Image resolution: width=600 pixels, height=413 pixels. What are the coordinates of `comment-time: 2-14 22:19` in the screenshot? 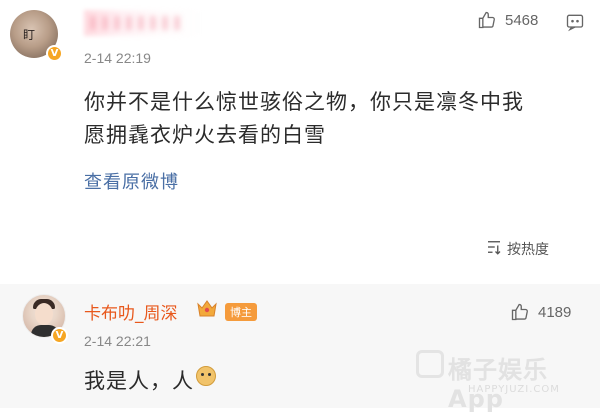 It's located at (117, 58).